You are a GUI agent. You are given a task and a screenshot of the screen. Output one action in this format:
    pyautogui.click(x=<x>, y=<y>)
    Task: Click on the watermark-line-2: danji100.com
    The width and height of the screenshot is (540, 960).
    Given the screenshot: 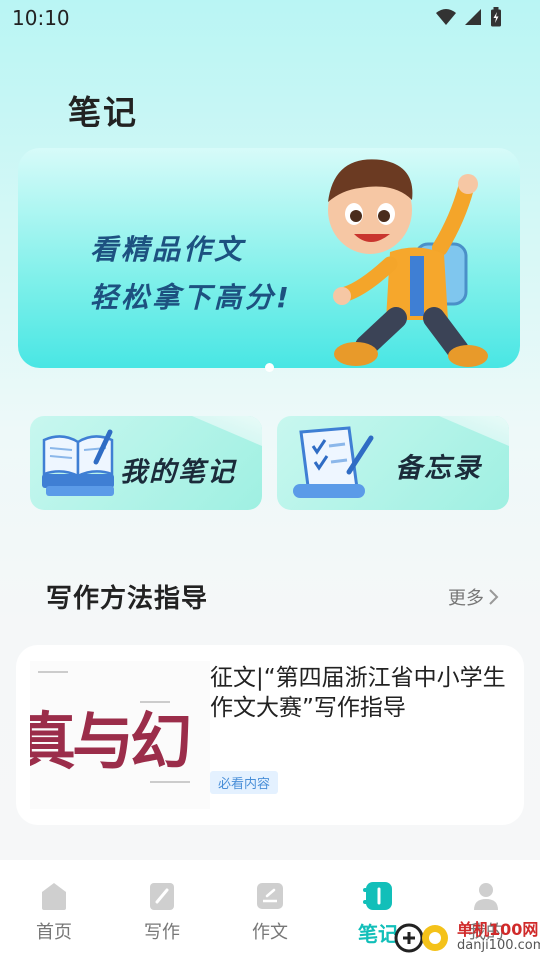 What is the action you would take?
    pyautogui.click(x=498, y=945)
    